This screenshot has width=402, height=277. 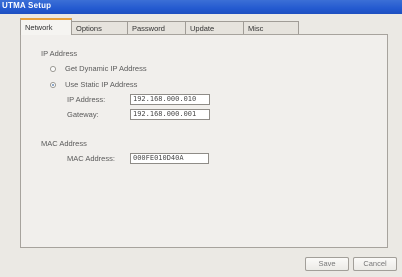 I want to click on ip-address-section-heading: IP Address, so click(x=59, y=53).